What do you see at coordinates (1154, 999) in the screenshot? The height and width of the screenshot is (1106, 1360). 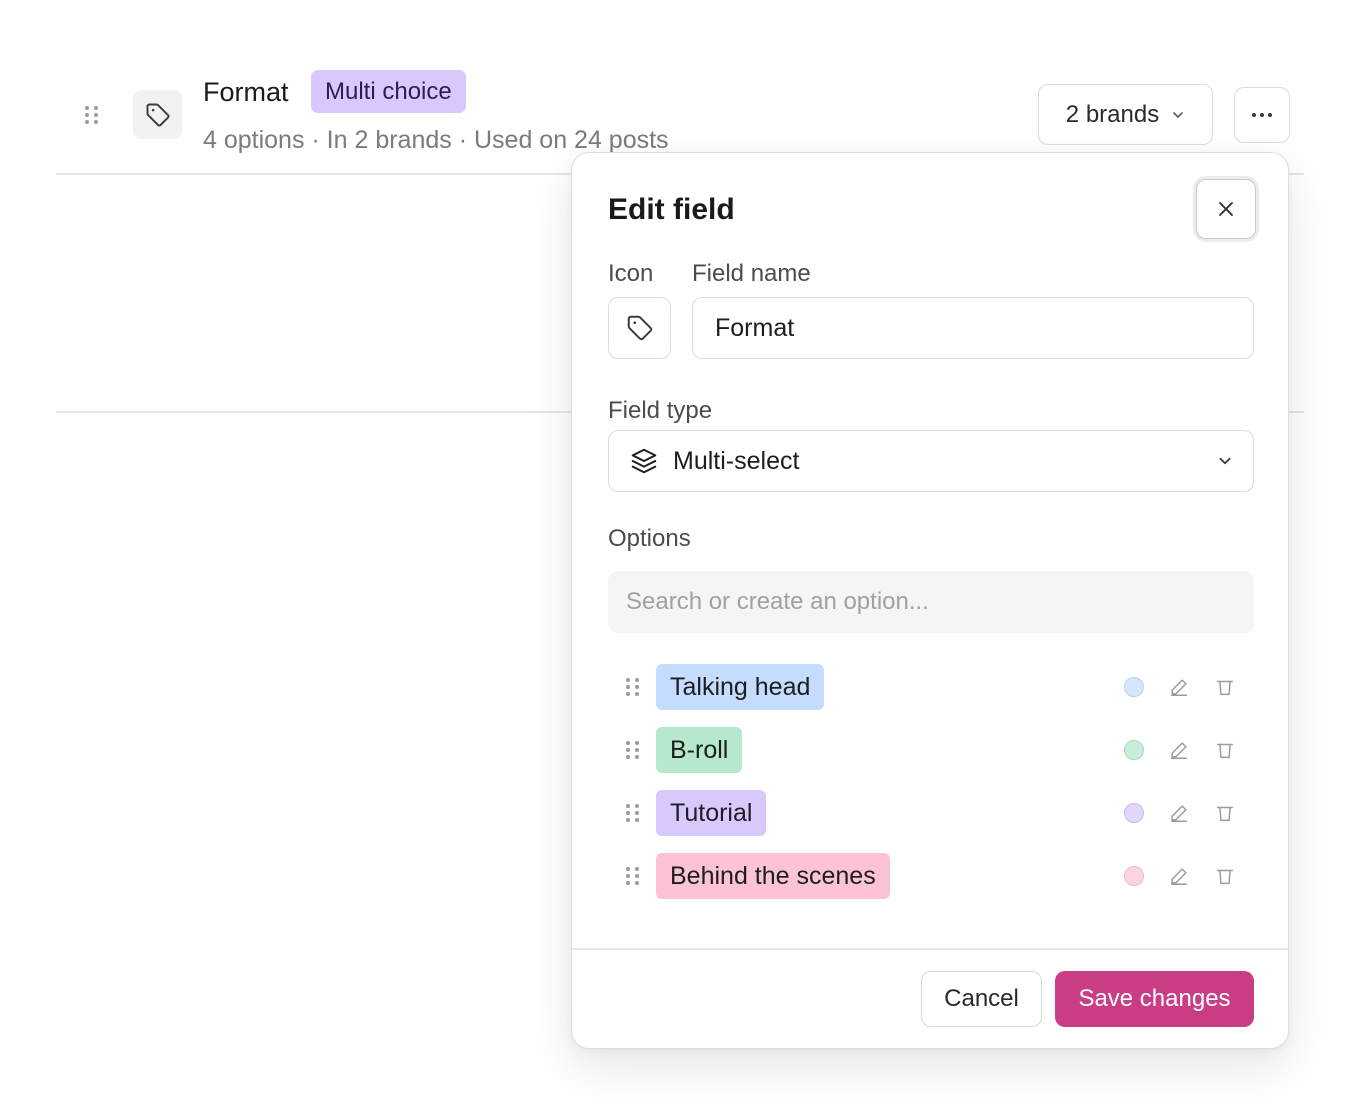 I see `save-changes-button: Save changes` at bounding box center [1154, 999].